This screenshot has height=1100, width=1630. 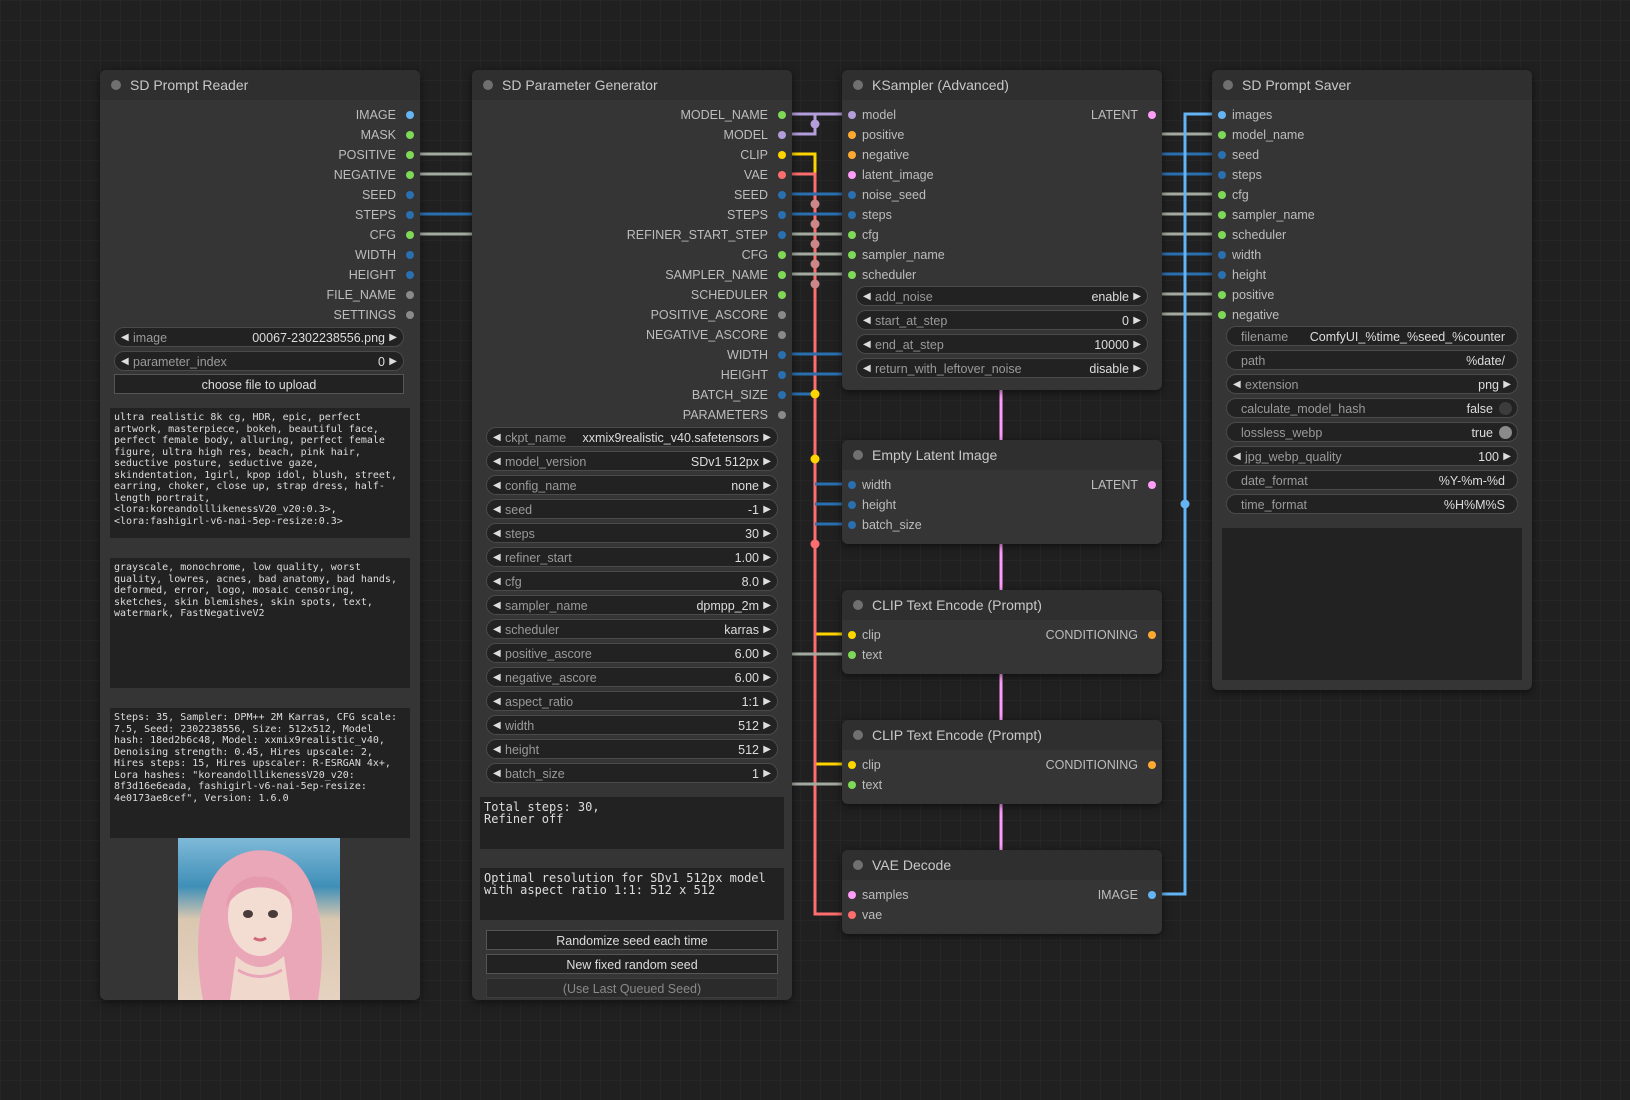 What do you see at coordinates (632, 533) in the screenshot?
I see `widget-steps: ◀ steps 30 ▶` at bounding box center [632, 533].